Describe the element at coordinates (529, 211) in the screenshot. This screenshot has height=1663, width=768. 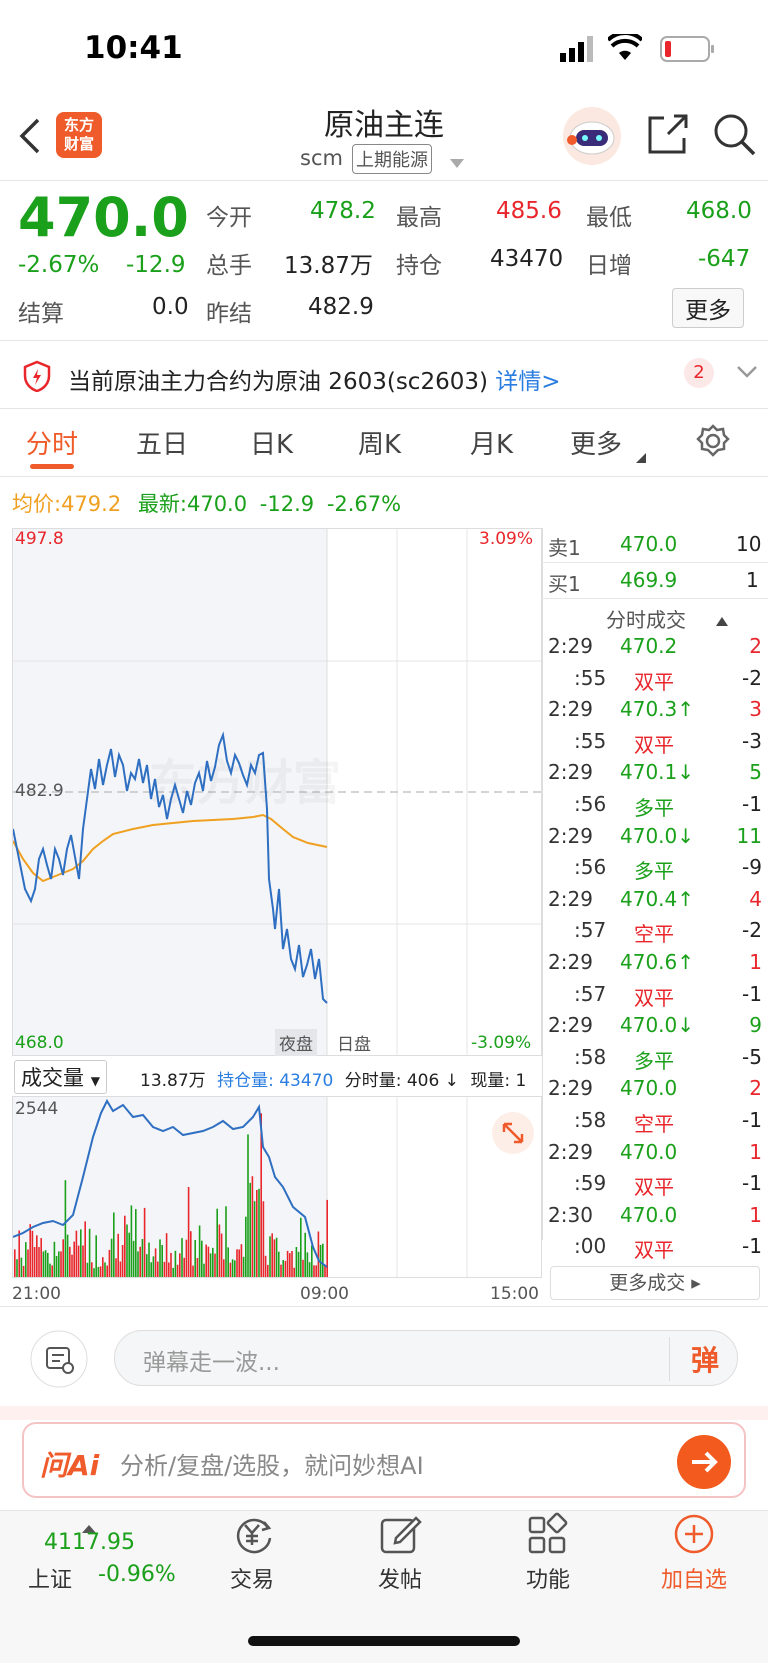
I see `high-value: 485.6` at that location.